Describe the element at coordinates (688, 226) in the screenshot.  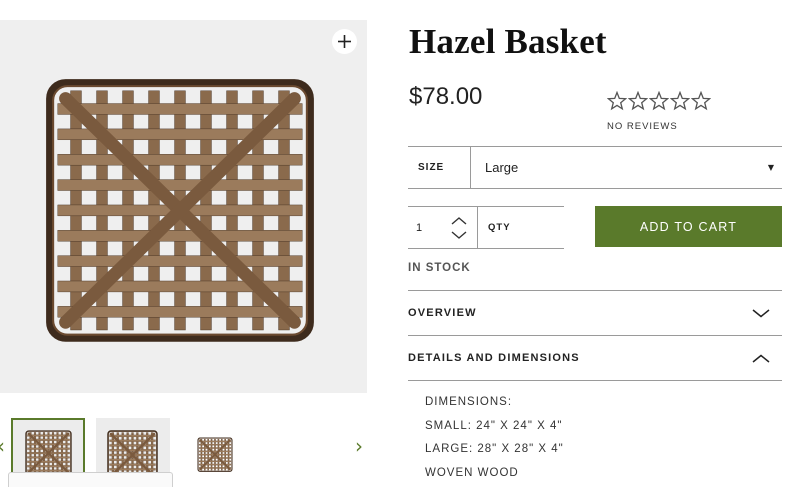
I see `add-to-cart-button: ADD TO CART` at that location.